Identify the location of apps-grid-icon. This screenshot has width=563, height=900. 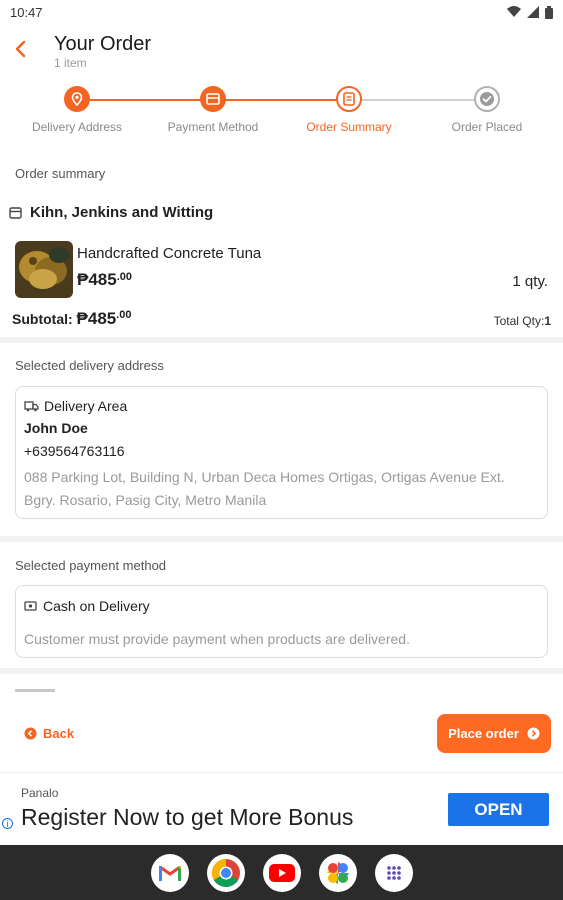
(393, 872).